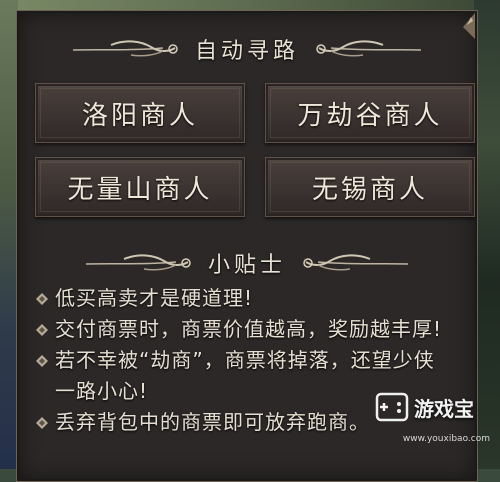  Describe the element at coordinates (140, 113) in the screenshot. I see `luoyang-merchant-button: 洛阳商人` at that location.